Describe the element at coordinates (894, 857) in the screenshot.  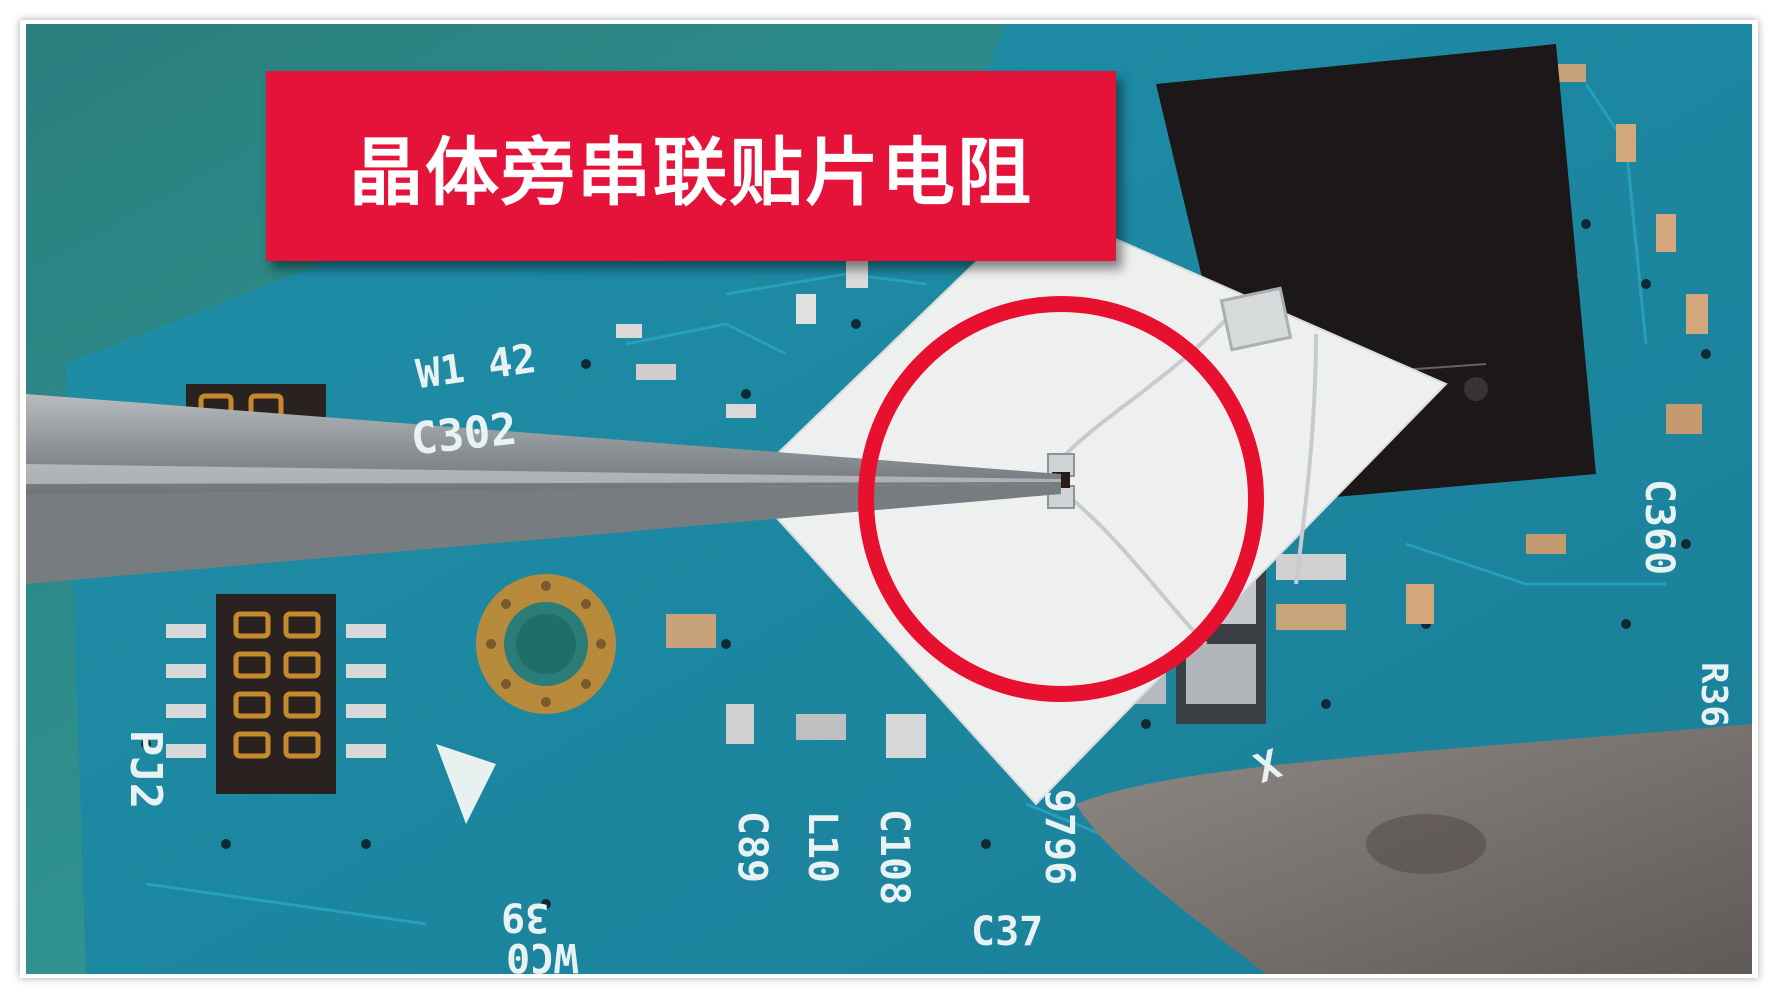
I see `silkscreen-c108: C108` at that location.